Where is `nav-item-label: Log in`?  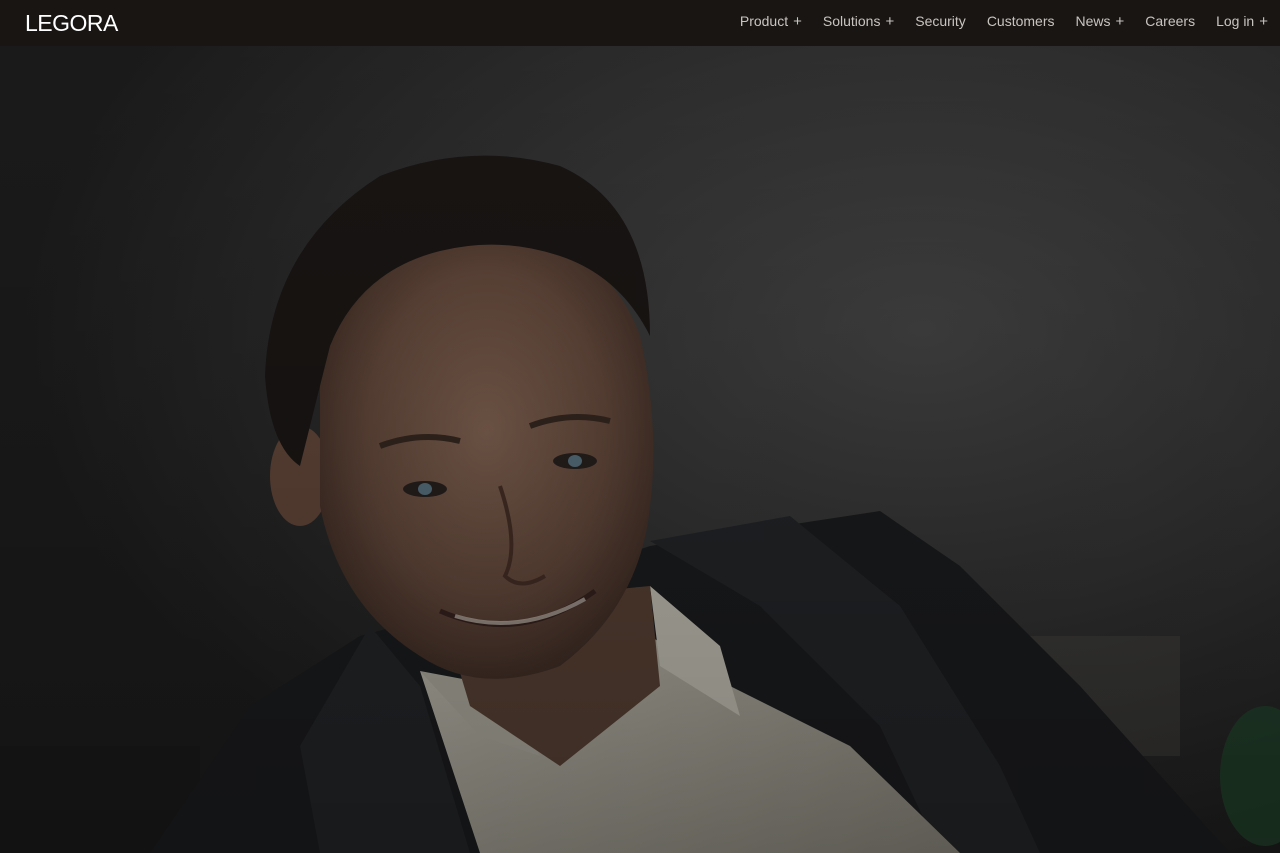
nav-item-label: Log in is located at coordinates (1235, 21).